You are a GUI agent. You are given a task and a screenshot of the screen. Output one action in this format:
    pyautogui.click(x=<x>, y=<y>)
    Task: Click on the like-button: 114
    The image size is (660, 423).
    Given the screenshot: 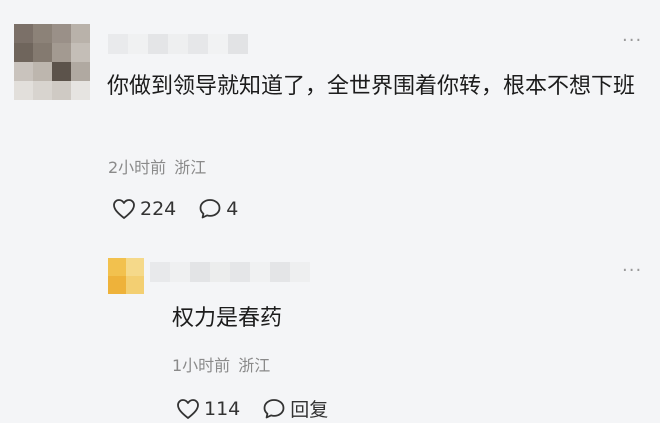 What is the action you would take?
    pyautogui.click(x=208, y=409)
    